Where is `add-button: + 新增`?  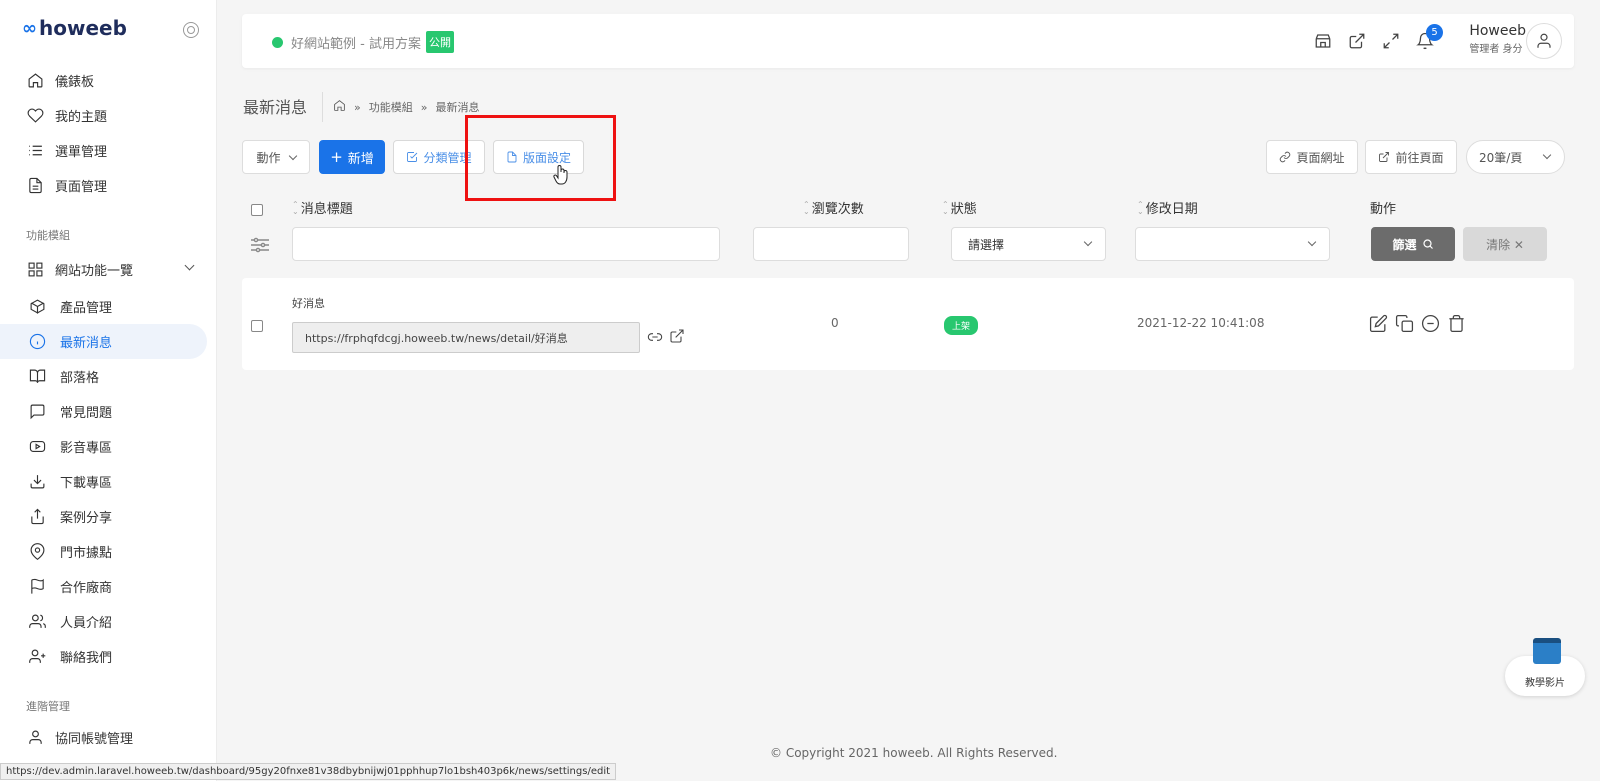
add-button: + 新增 is located at coordinates (352, 157).